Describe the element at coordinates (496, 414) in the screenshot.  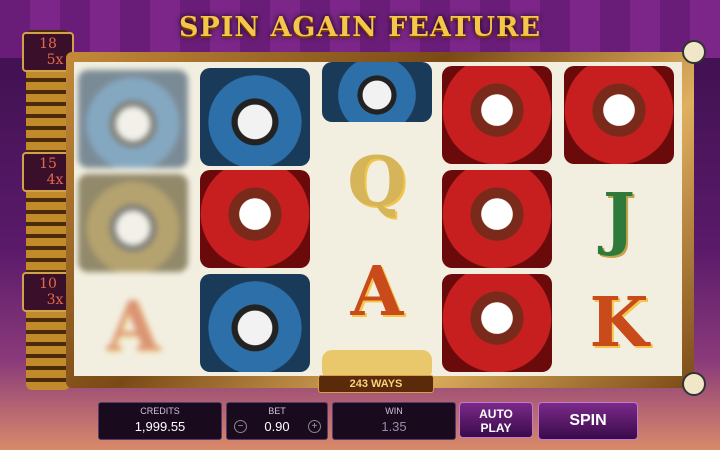
I see `autoplay-label-line1: AUTO` at that location.